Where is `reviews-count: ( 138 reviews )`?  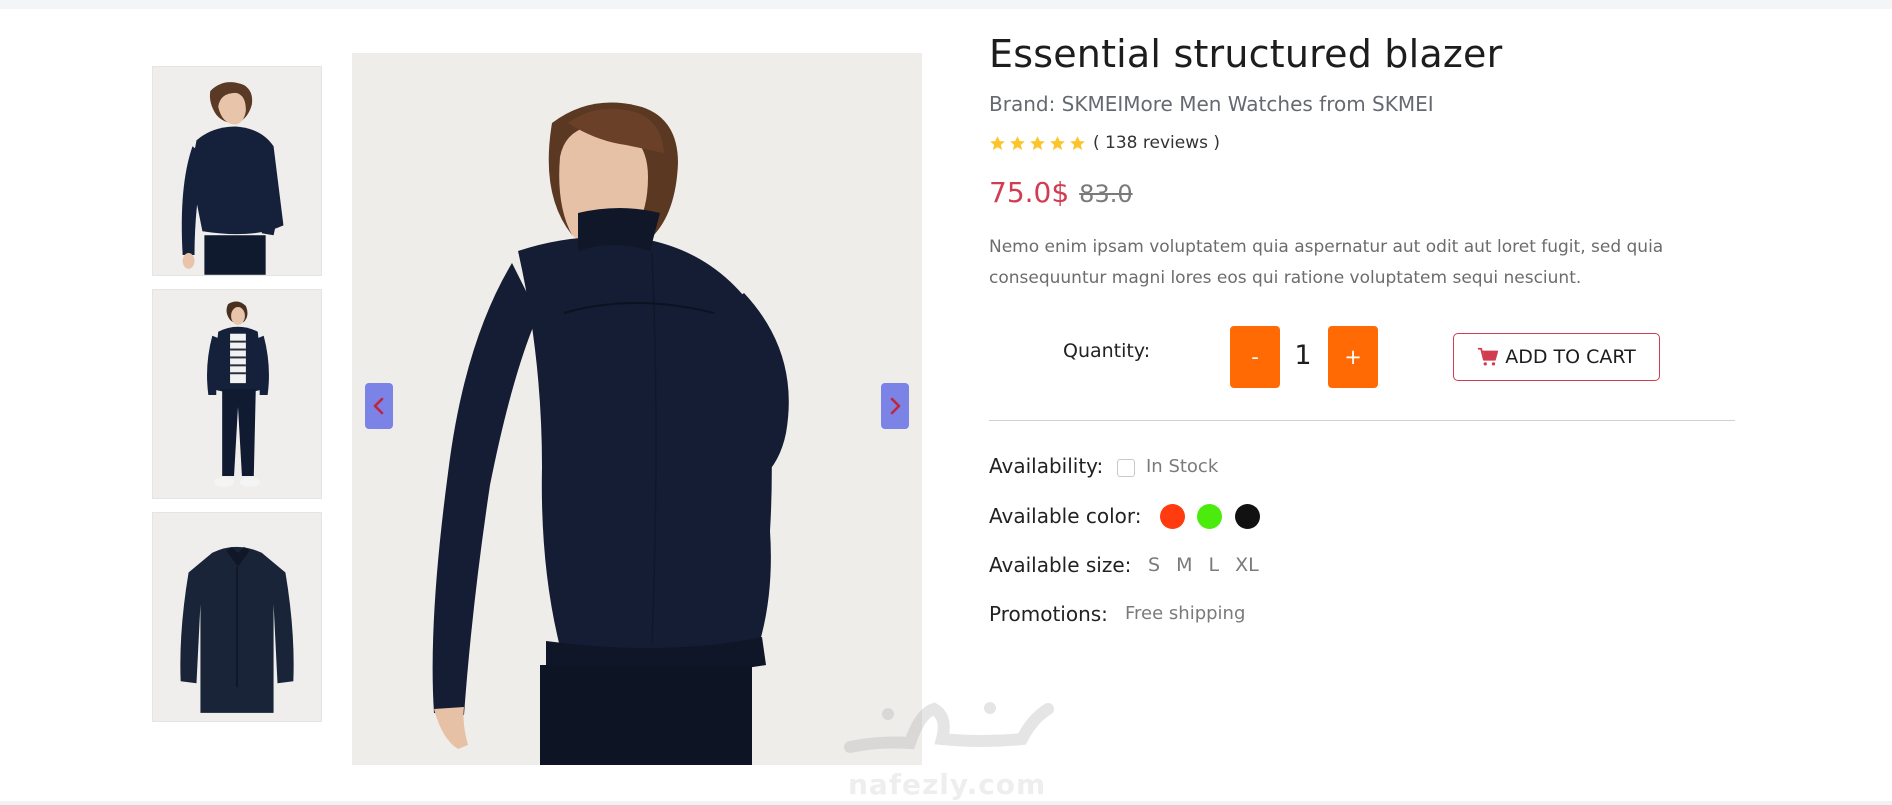
reviews-count: ( 138 reviews ) is located at coordinates (1156, 143).